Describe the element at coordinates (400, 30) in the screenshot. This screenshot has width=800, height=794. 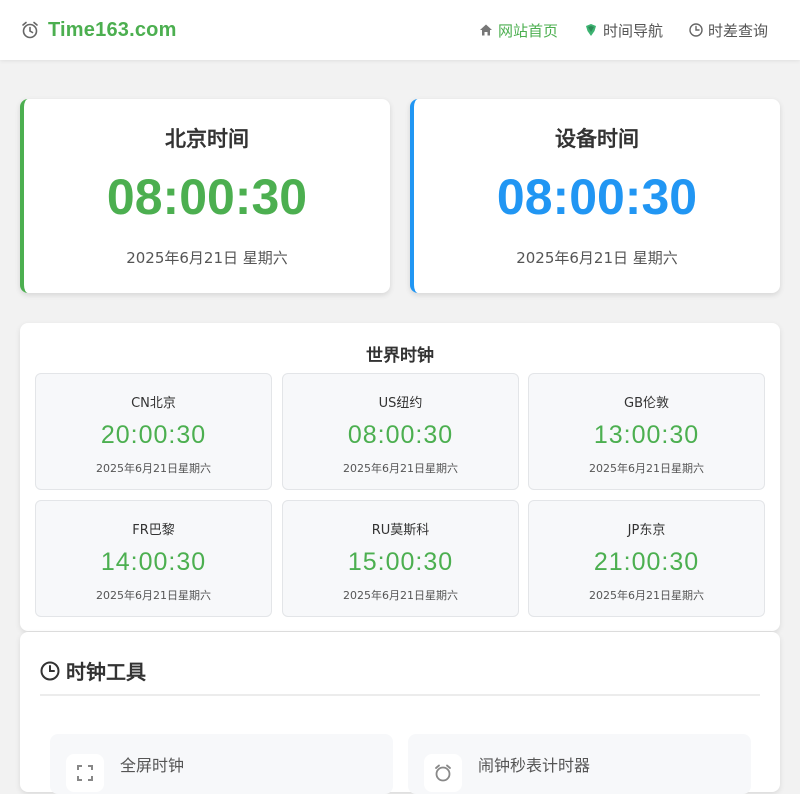
I see `site-header: Time163.com 网站首页 时间导航 时差查询` at that location.